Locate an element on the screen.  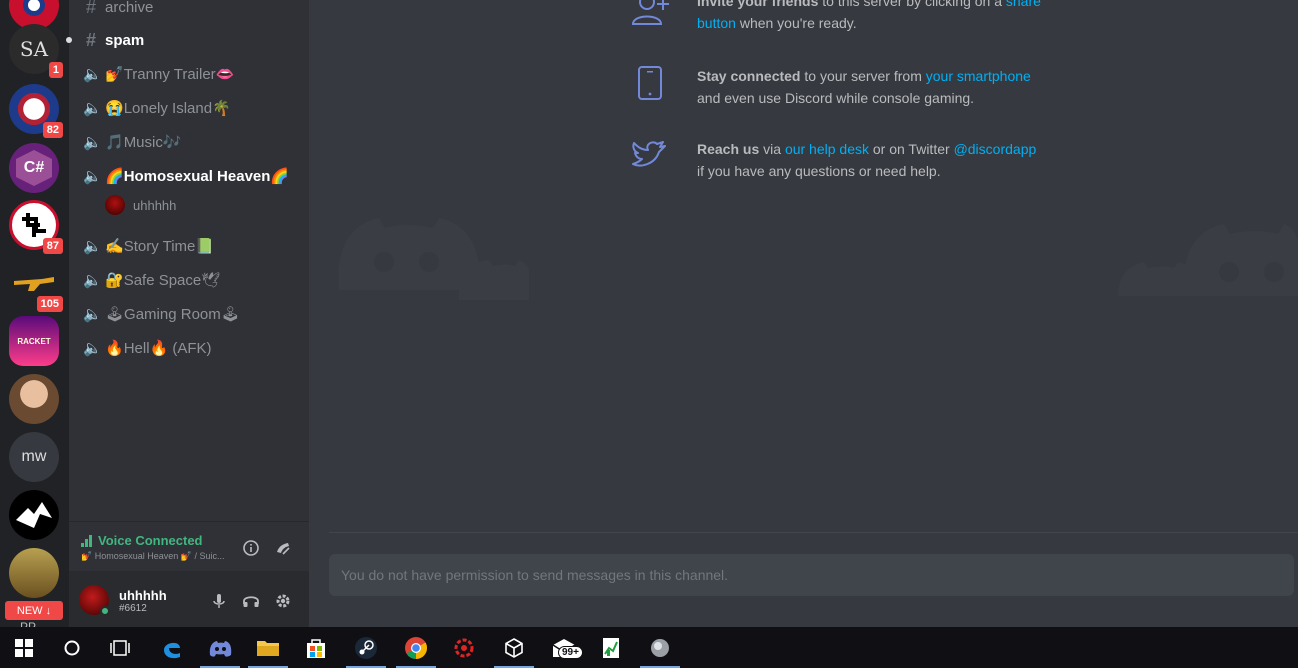
discord-icon is located at coordinates (220, 648).